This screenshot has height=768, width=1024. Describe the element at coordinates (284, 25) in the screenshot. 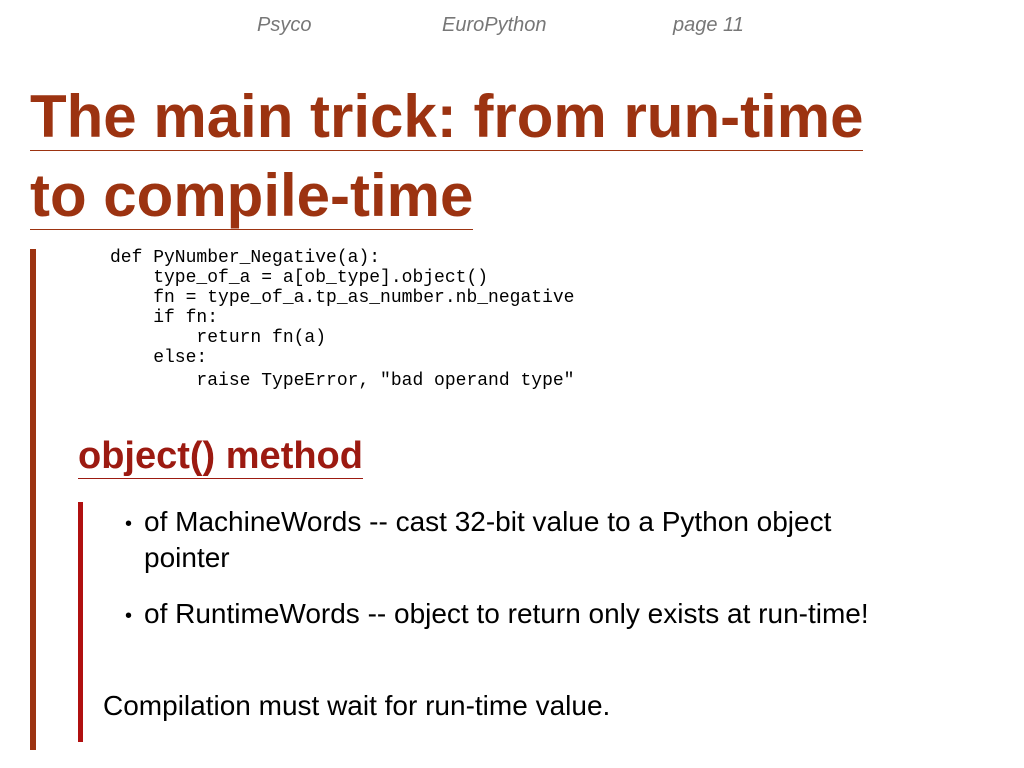

I see `header-left-text: Psyco` at that location.